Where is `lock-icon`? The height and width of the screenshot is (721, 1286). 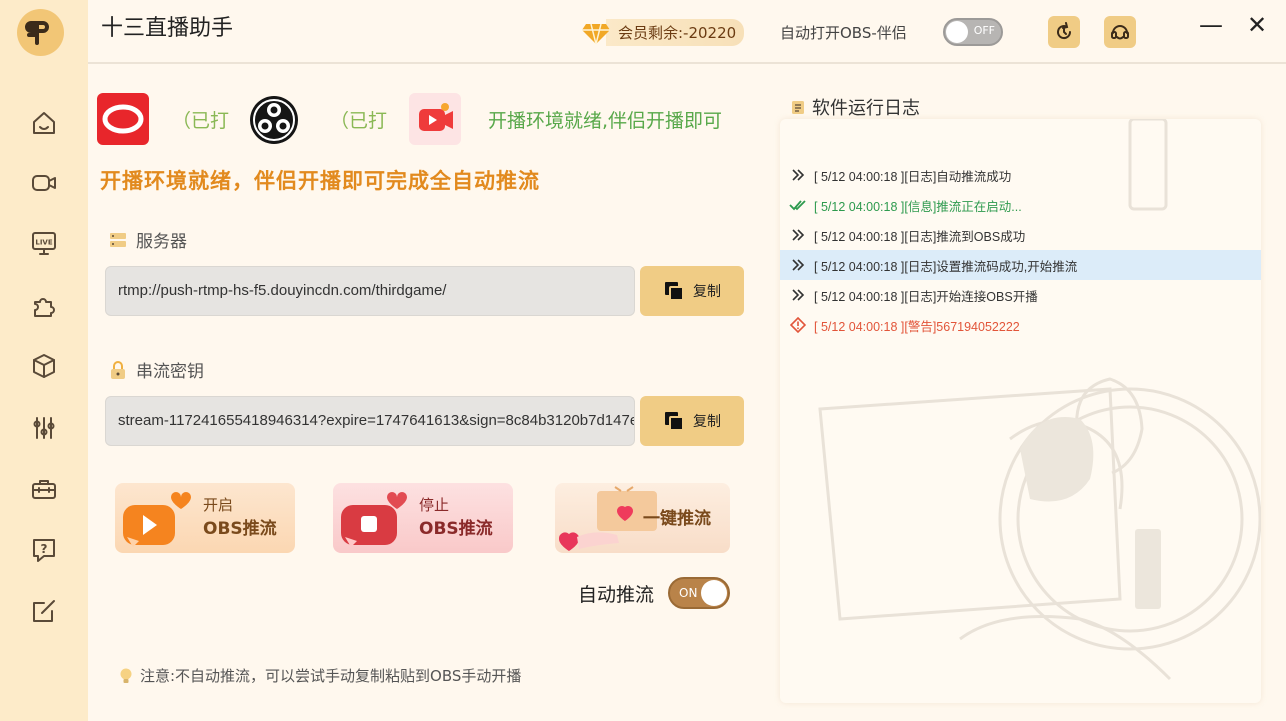
lock-icon is located at coordinates (118, 369).